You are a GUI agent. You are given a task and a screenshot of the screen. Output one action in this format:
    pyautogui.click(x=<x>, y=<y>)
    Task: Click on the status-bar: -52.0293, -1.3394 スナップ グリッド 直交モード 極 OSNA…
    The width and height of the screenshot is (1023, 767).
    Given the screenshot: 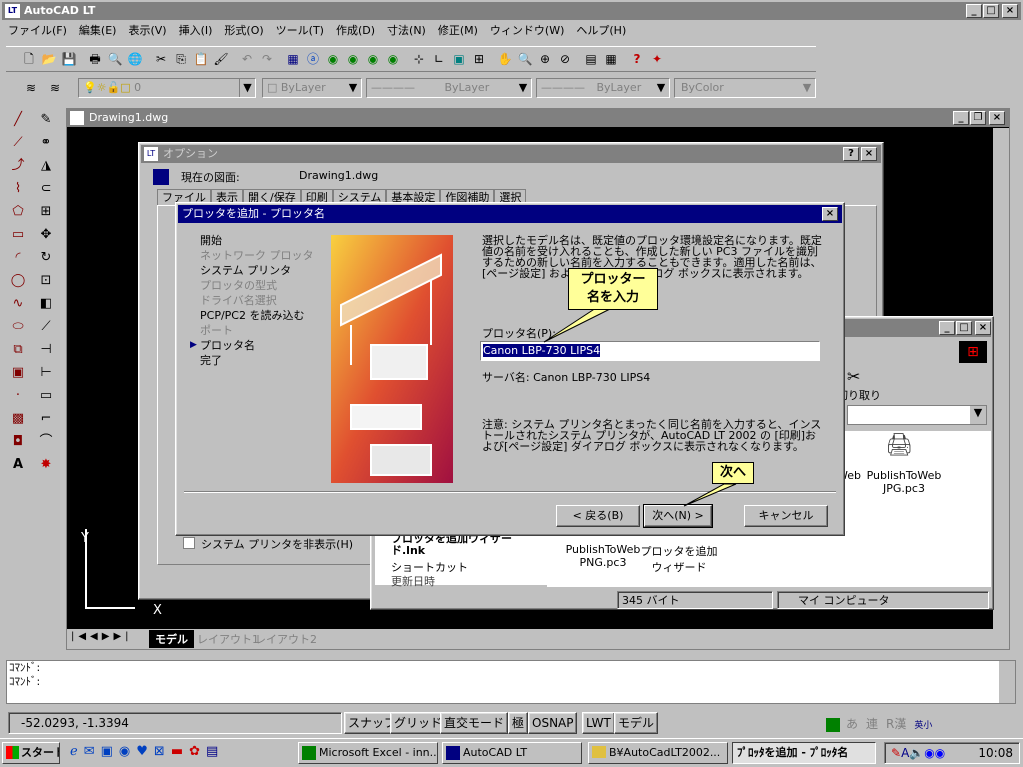 What is the action you would take?
    pyautogui.click(x=511, y=724)
    